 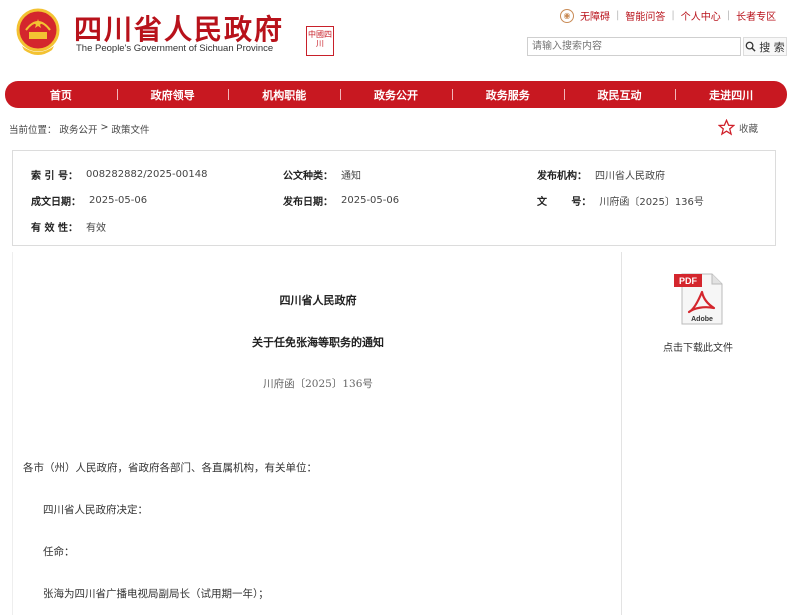 I want to click on meta-label: 发布机构：, so click(x=562, y=176).